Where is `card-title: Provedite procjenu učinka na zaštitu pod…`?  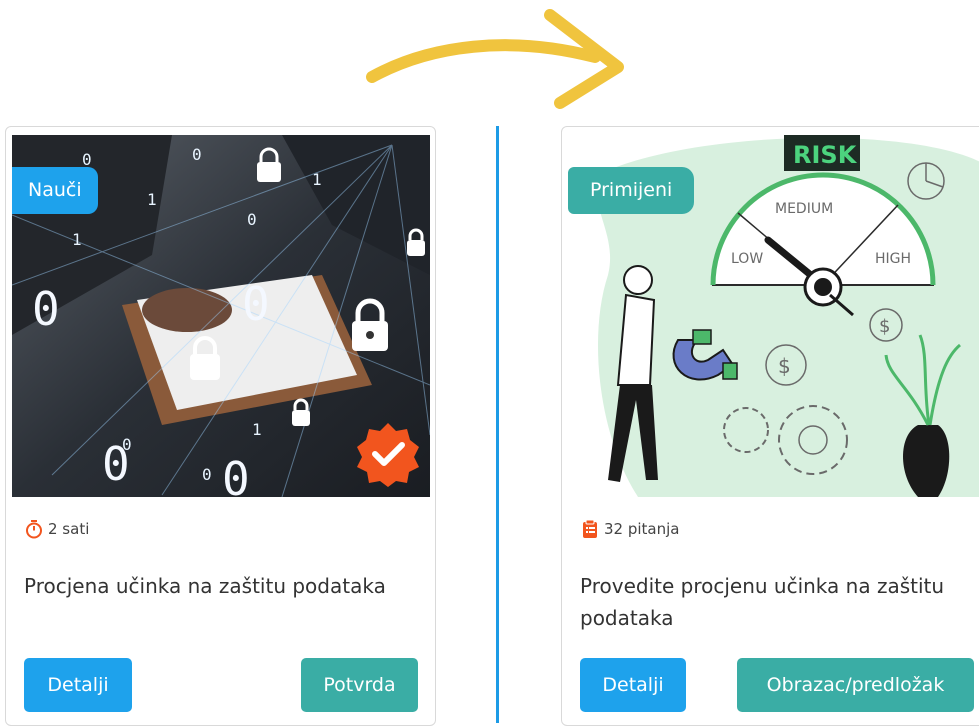
card-title: Provedite procjenu učinka na zaštitu pod… is located at coordinates (762, 602).